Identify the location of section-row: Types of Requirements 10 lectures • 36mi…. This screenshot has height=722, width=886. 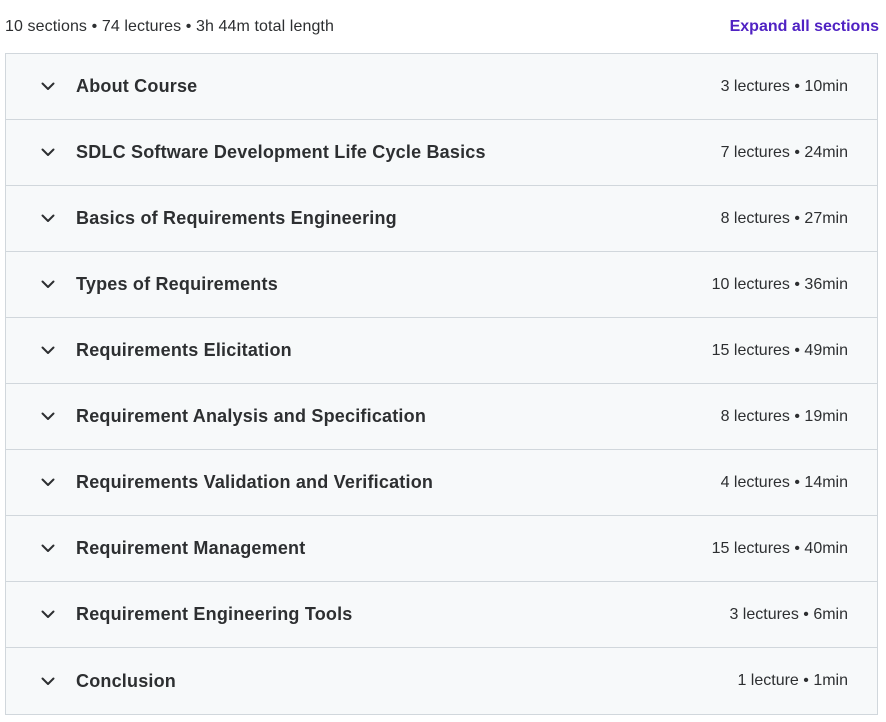
(441, 285).